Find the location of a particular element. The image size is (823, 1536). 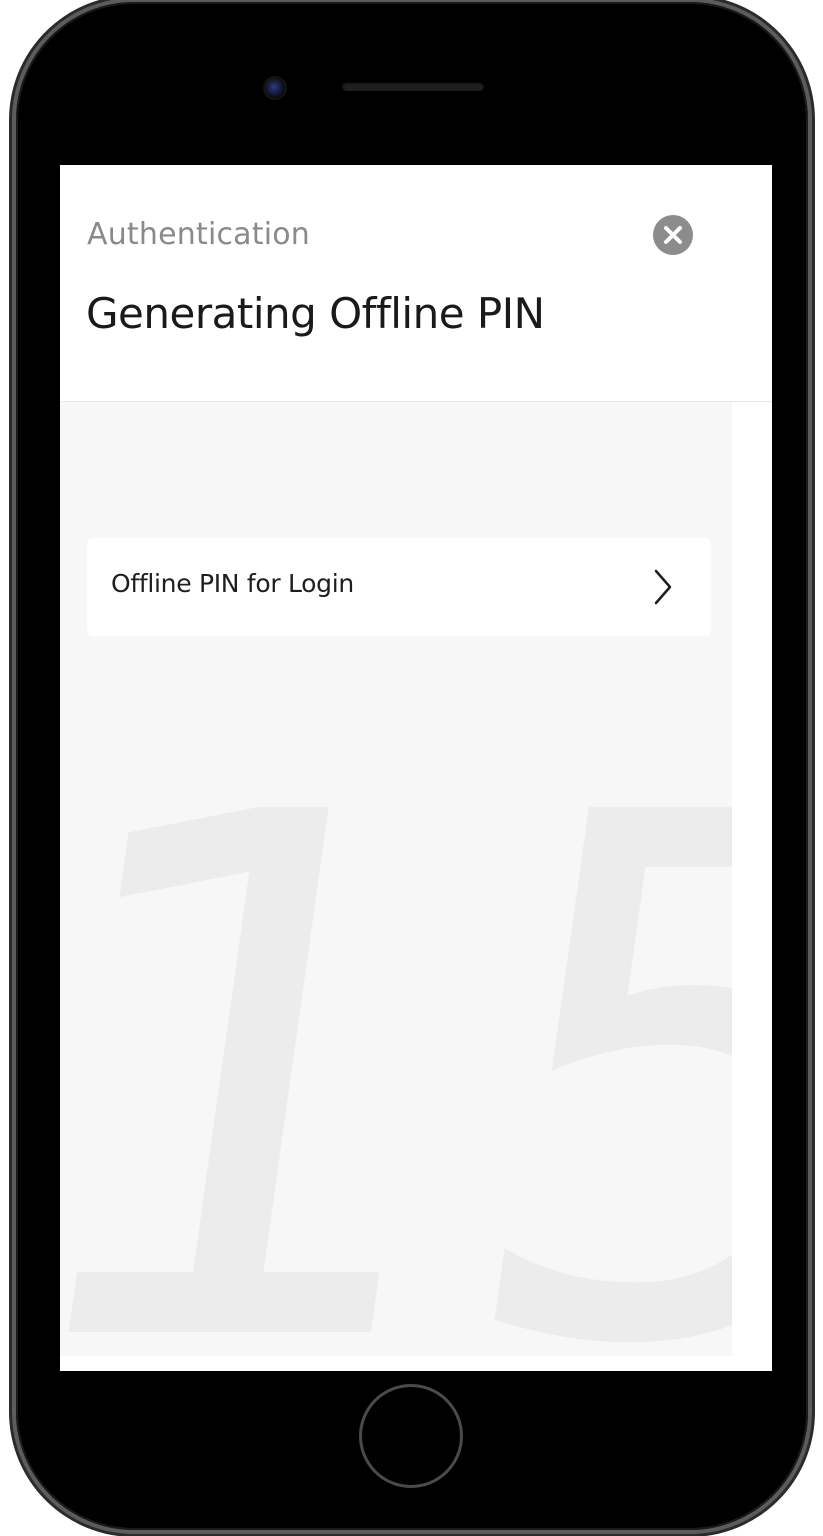

page-subtitle: Authentication is located at coordinates (199, 234).